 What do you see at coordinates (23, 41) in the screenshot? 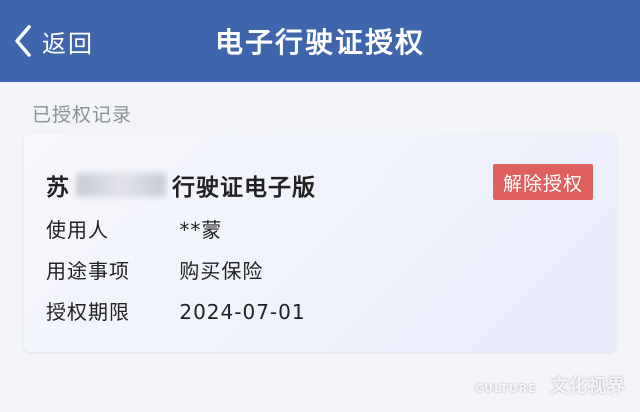
I see `chevron-left-icon` at bounding box center [23, 41].